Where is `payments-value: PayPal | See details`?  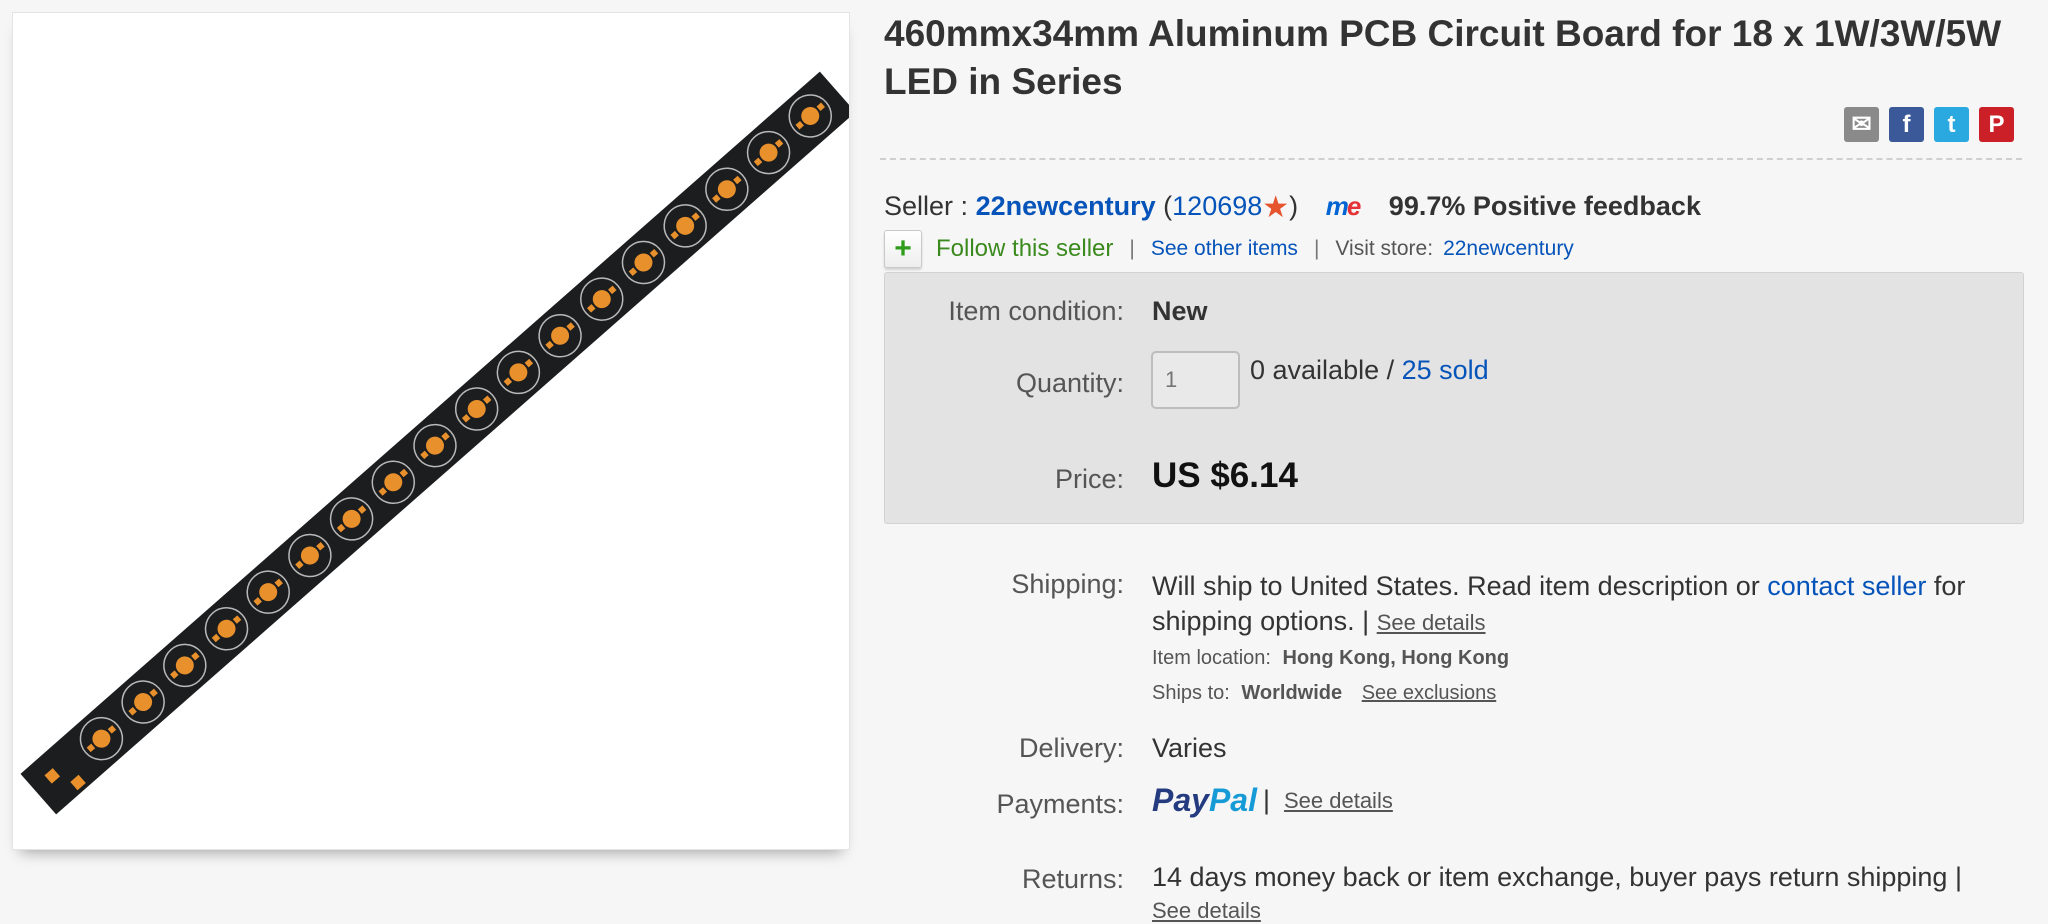 payments-value: PayPal | See details is located at coordinates (1272, 800).